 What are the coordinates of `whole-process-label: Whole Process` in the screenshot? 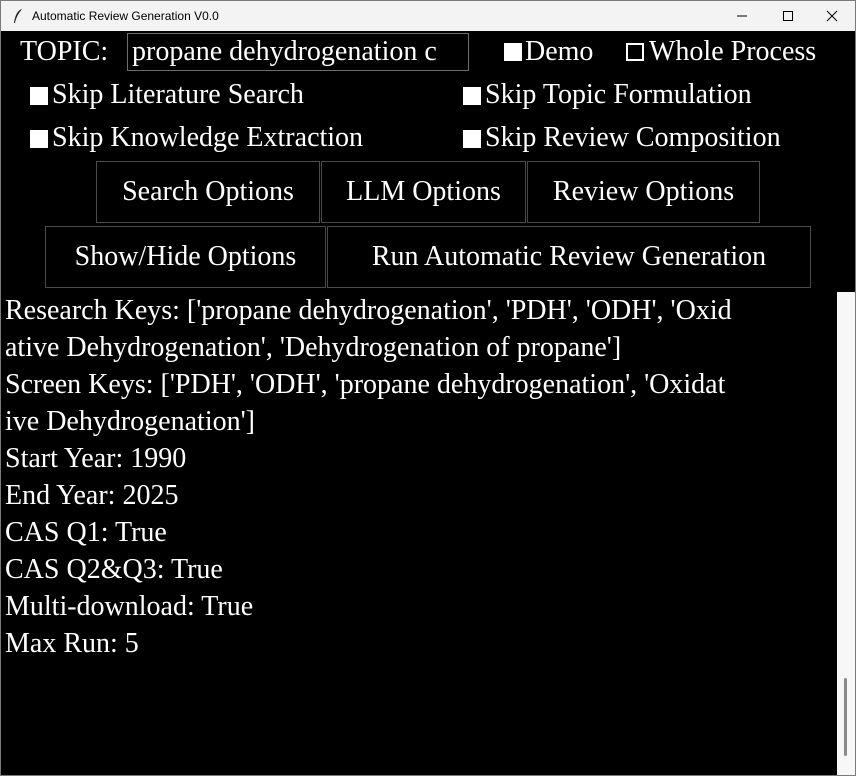 It's located at (732, 52).